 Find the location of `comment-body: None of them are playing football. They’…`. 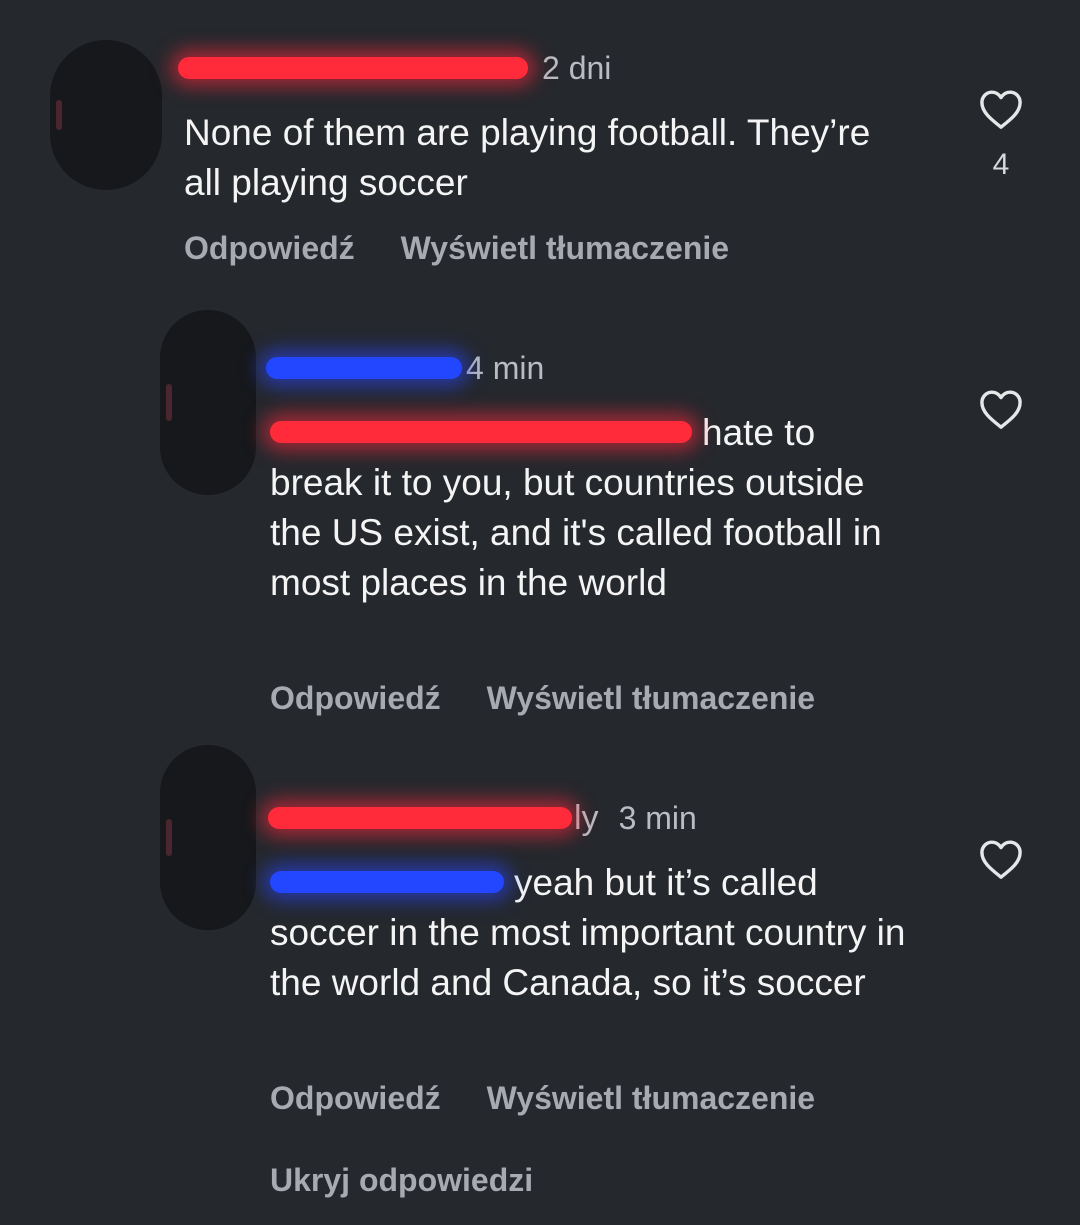

comment-body: None of them are playing football. They’… is located at coordinates (527, 157).